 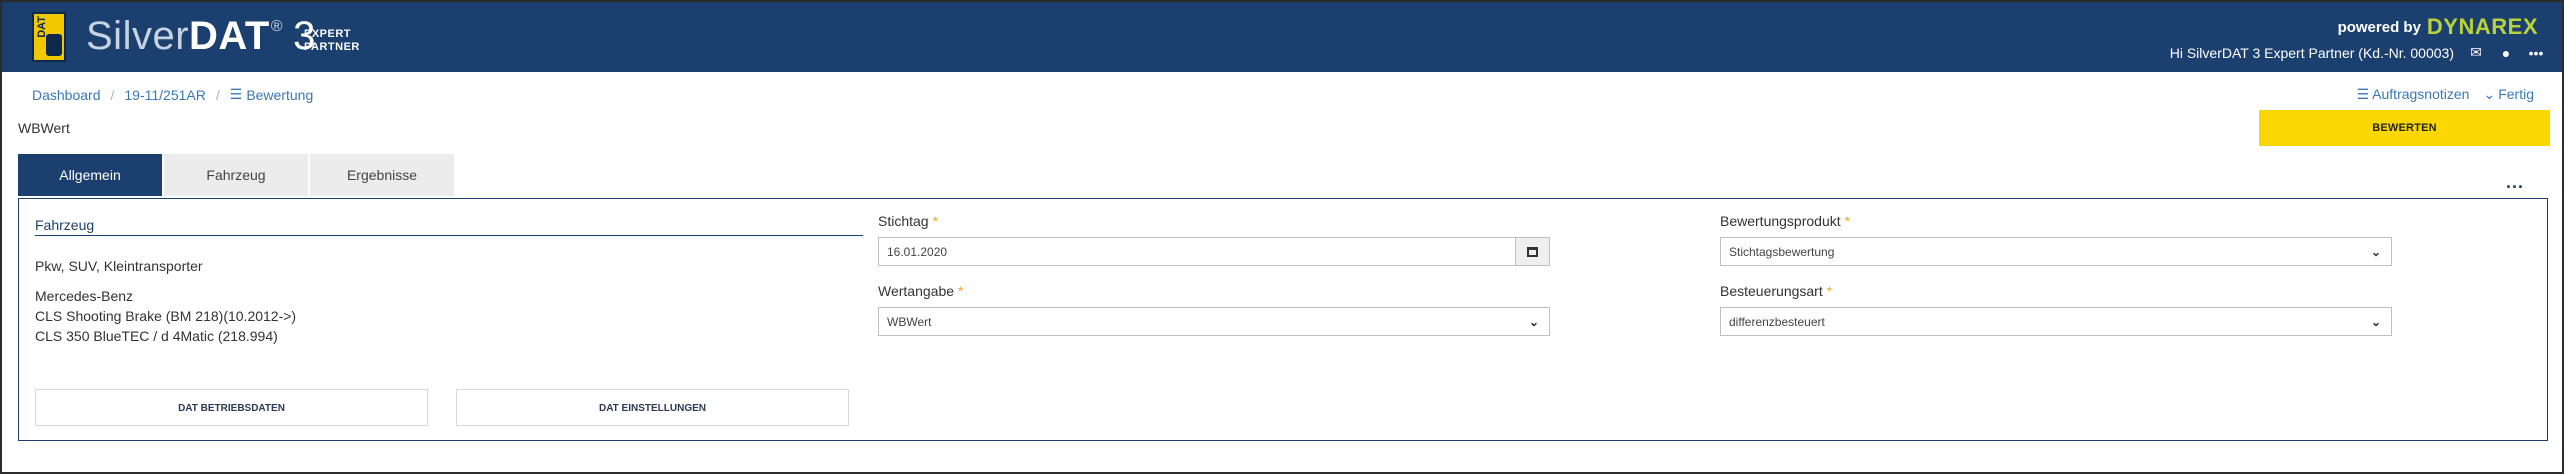 What do you see at coordinates (917, 251) in the screenshot?
I see `stichtag-value: 16.01.2020` at bounding box center [917, 251].